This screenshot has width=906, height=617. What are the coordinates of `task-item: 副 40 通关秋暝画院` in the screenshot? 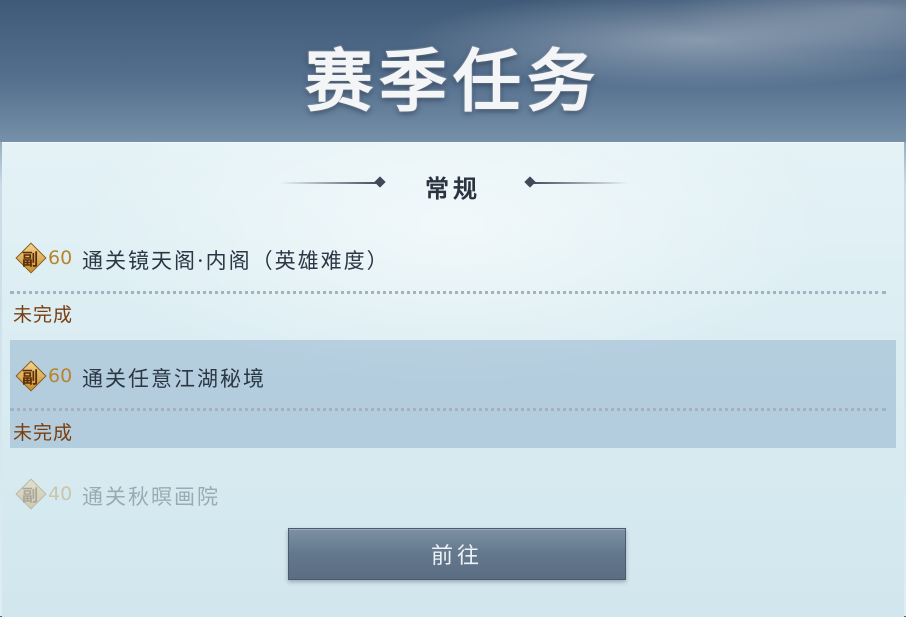 It's located at (453, 491).